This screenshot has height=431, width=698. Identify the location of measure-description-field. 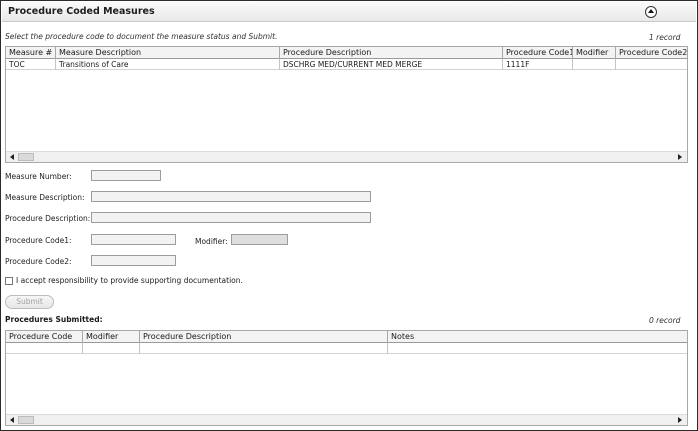
(231, 196).